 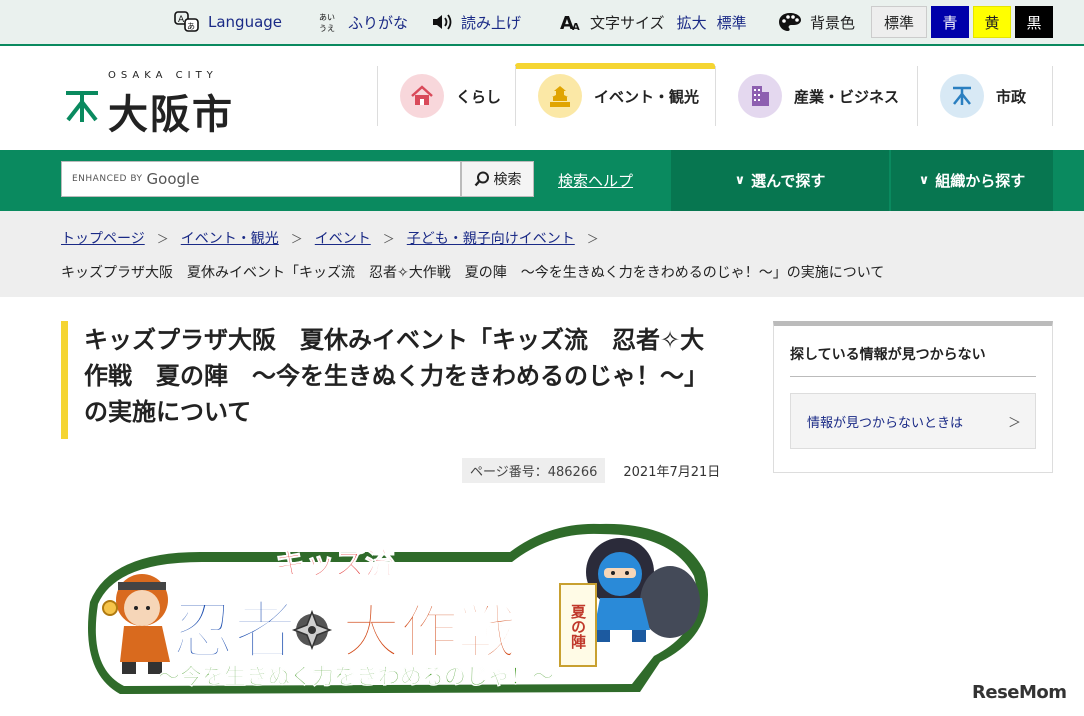 I want to click on bg-standard-button: 標準, so click(x=899, y=22).